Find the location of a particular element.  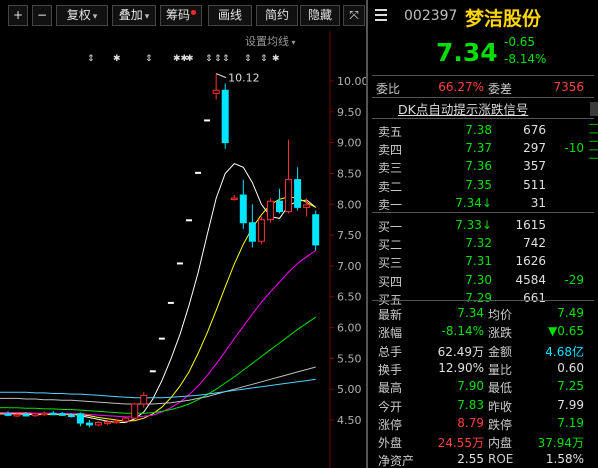

side-tab is located at coordinates (594, 109).